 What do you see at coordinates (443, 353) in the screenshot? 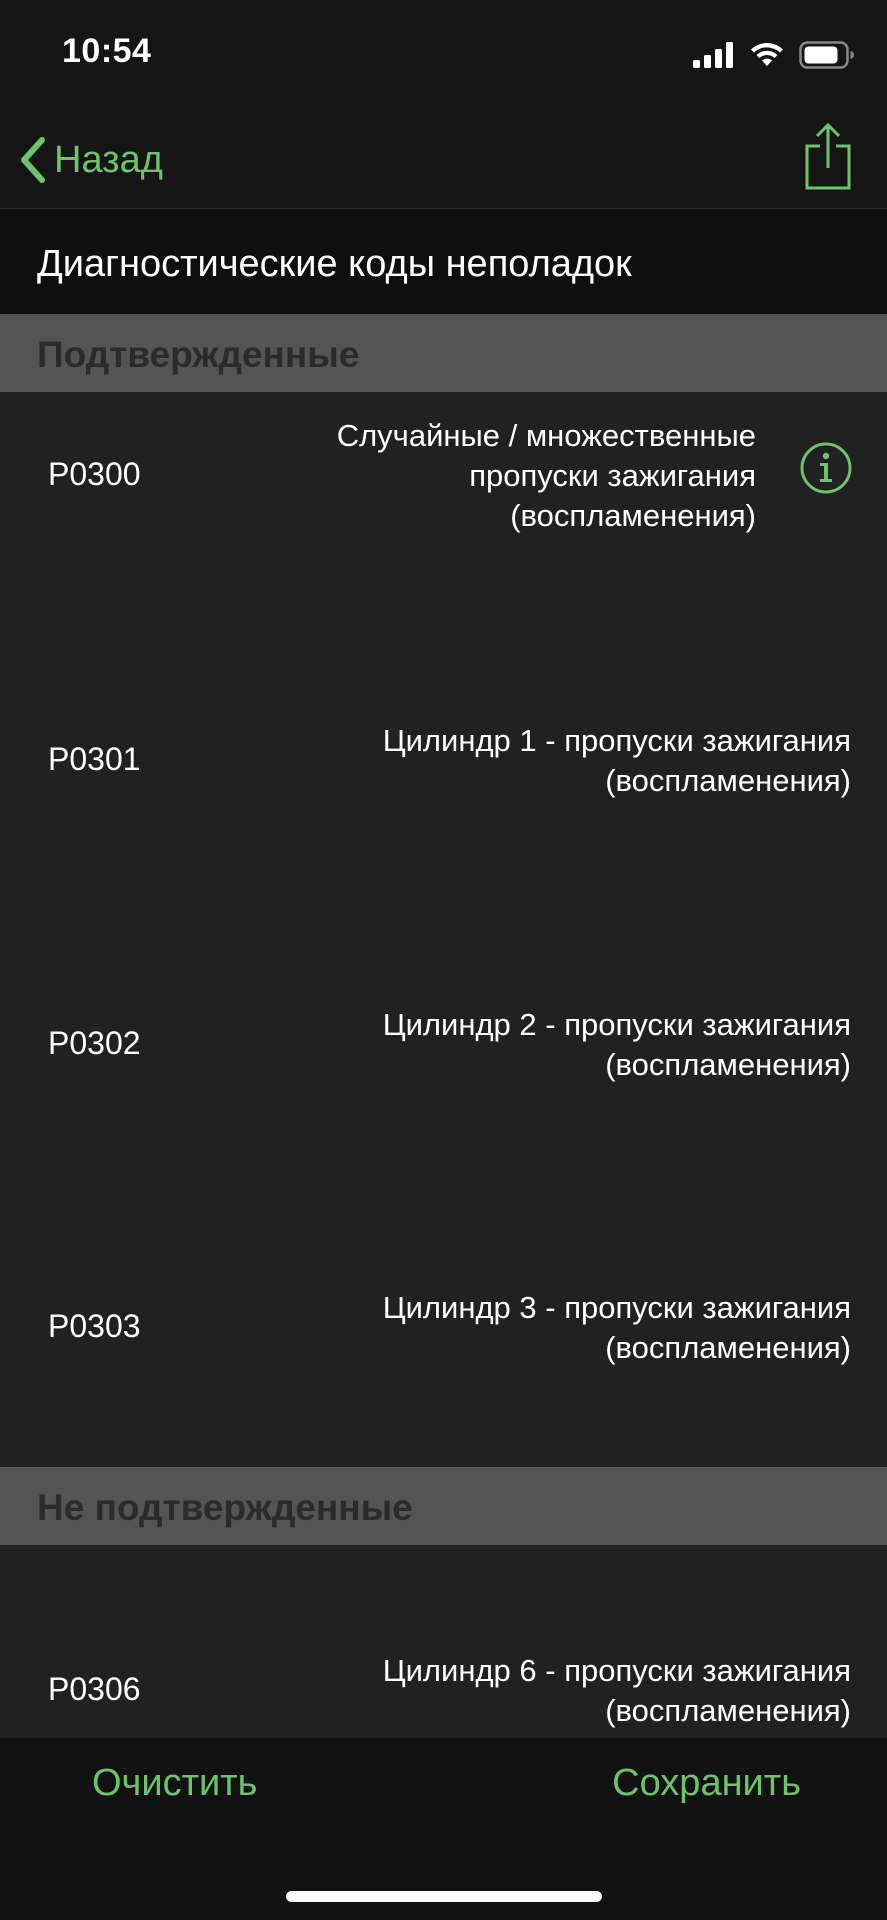
I see `section-header-confirmed: Подтвержденные` at bounding box center [443, 353].